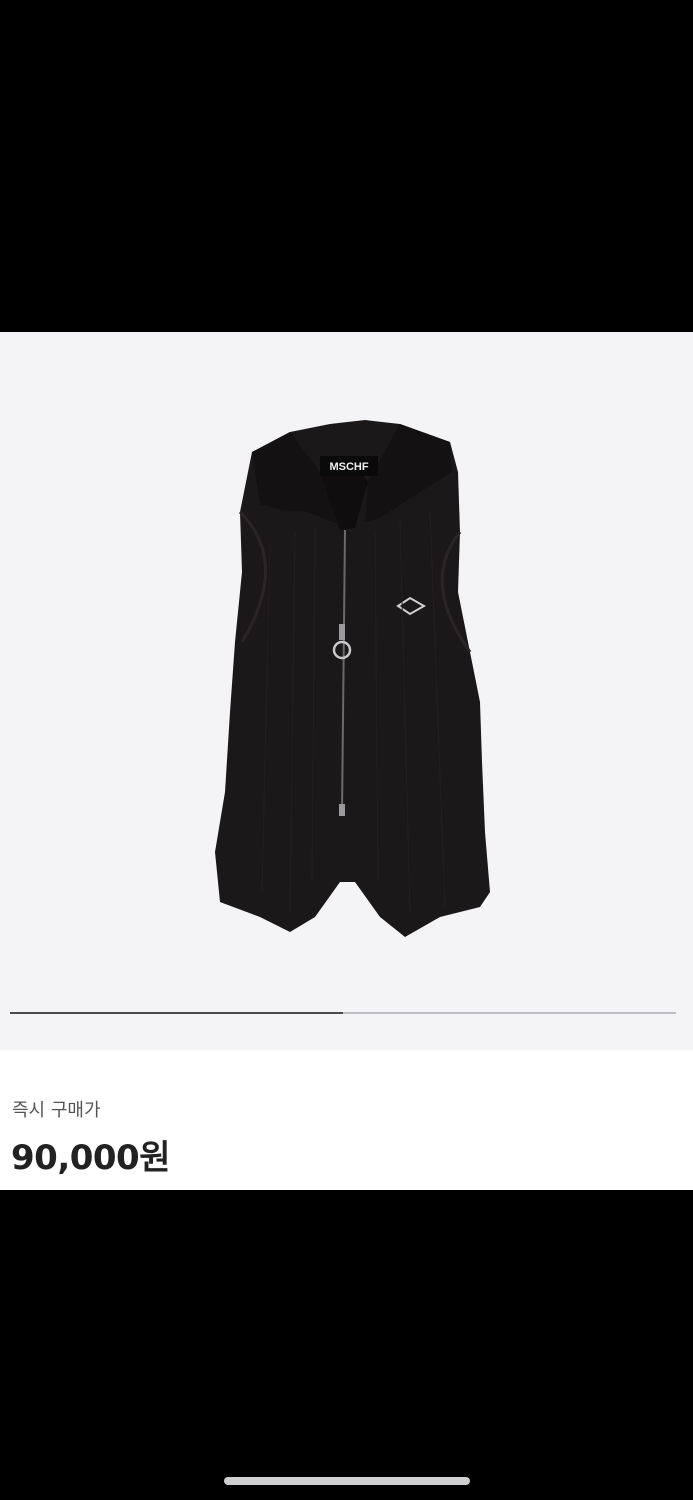  Describe the element at coordinates (176, 1013) in the screenshot. I see `gallery-progress-fill` at that location.